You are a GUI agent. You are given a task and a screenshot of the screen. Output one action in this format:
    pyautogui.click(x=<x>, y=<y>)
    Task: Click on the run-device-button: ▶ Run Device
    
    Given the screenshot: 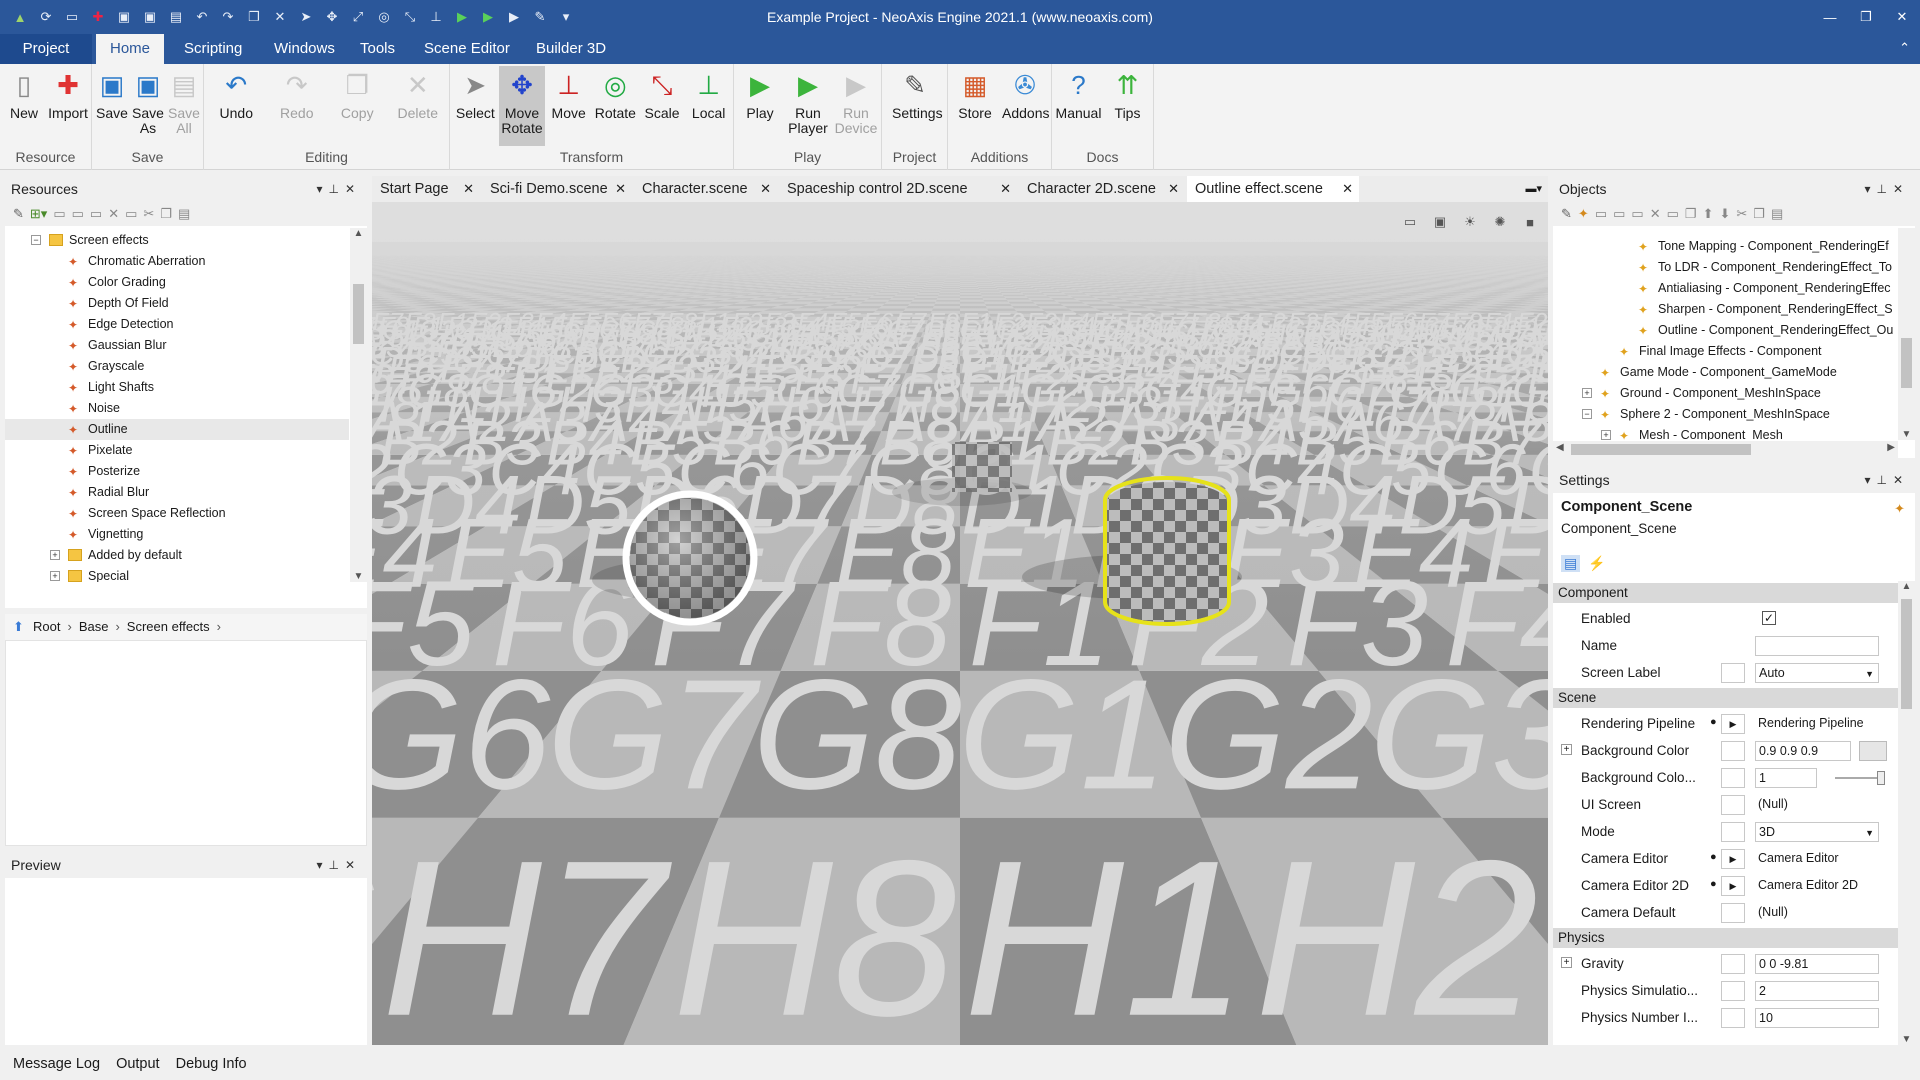 What is the action you would take?
    pyautogui.click(x=856, y=101)
    